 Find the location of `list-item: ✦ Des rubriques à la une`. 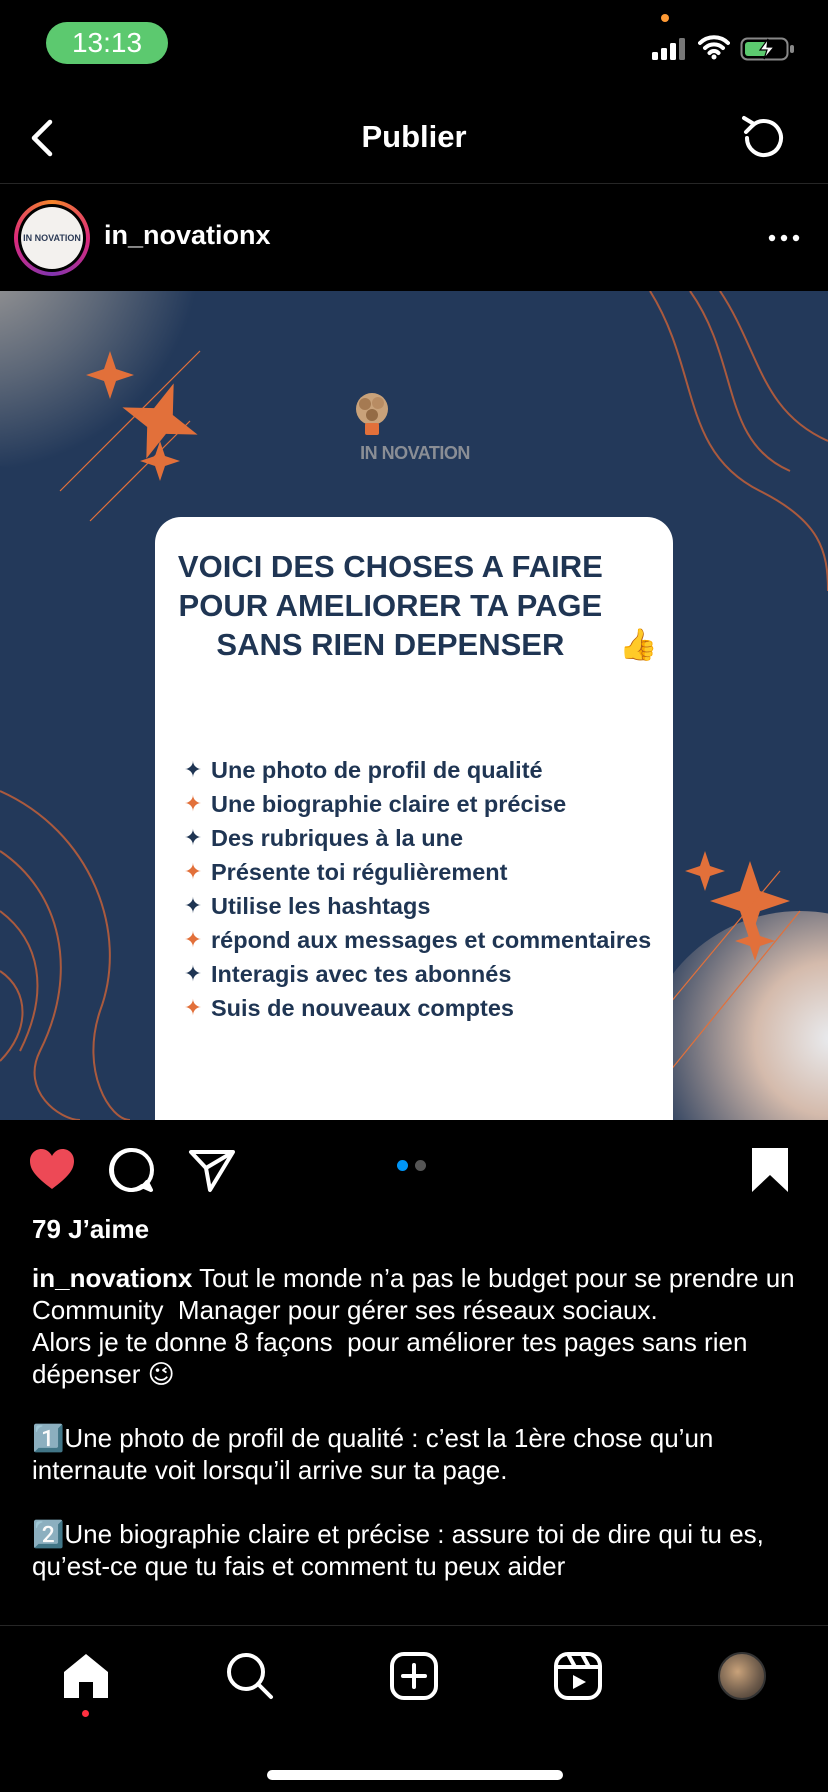

list-item: ✦ Des rubriques à la une is located at coordinates (420, 838).